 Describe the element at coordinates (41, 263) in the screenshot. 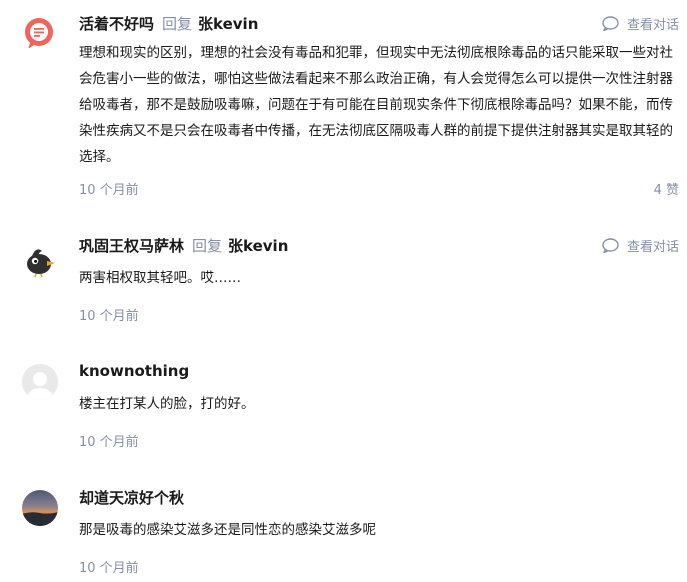

I see `bird-avatar-icon` at that location.